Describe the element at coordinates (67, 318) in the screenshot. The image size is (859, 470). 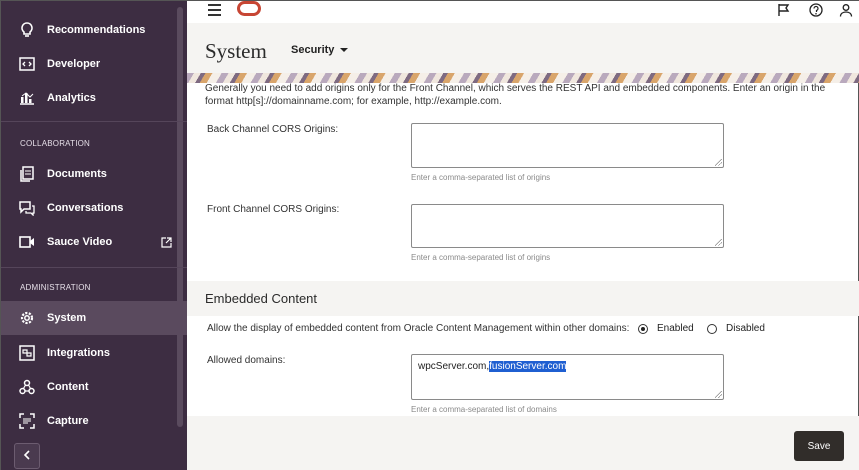
I see `sidebar-item-label: System` at that location.